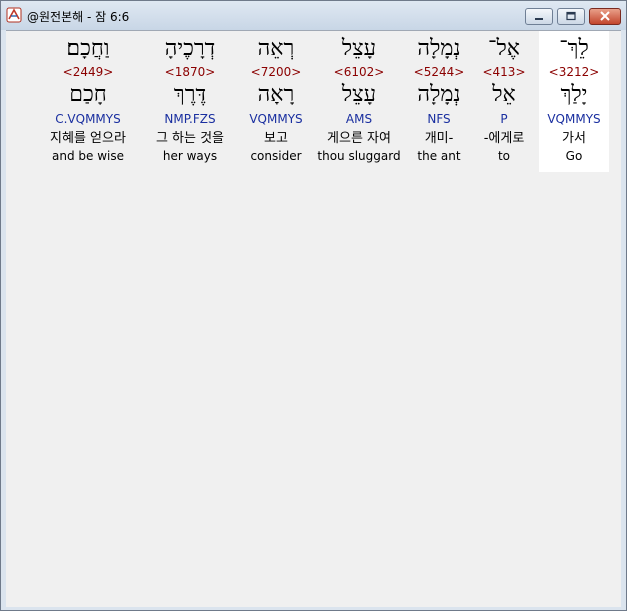 The image size is (627, 611). What do you see at coordinates (574, 94) in the screenshot?
I see `lemma-word: יָלַךְ` at bounding box center [574, 94].